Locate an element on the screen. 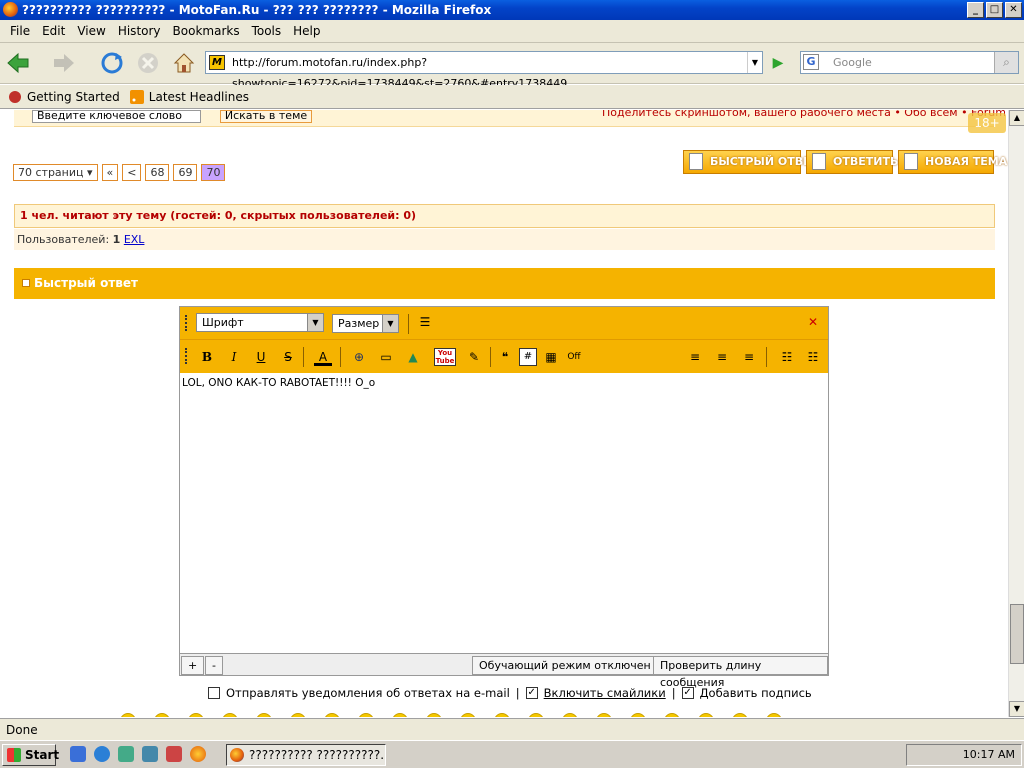  shrink-button: - is located at coordinates (214, 665).